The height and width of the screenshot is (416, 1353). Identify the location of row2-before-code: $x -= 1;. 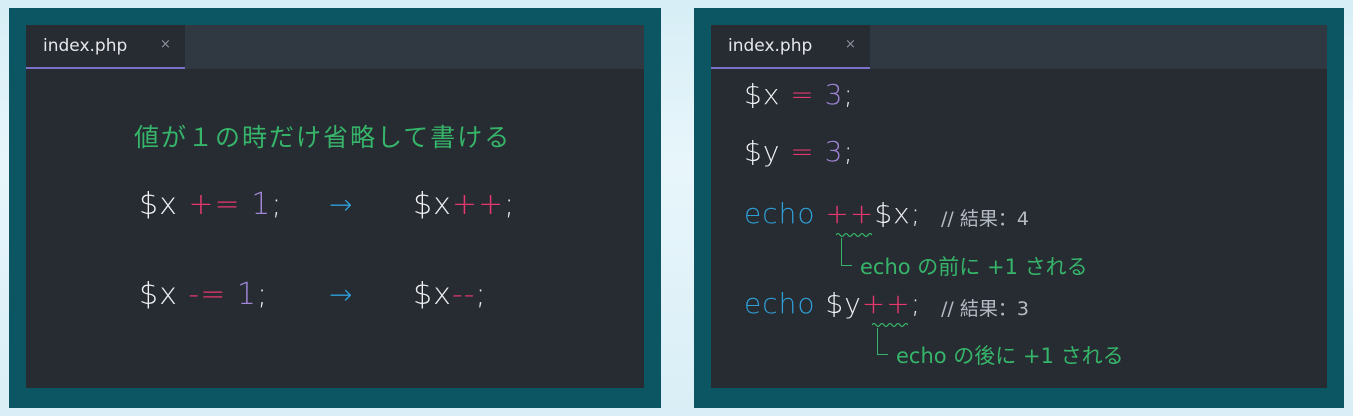
(203, 294).